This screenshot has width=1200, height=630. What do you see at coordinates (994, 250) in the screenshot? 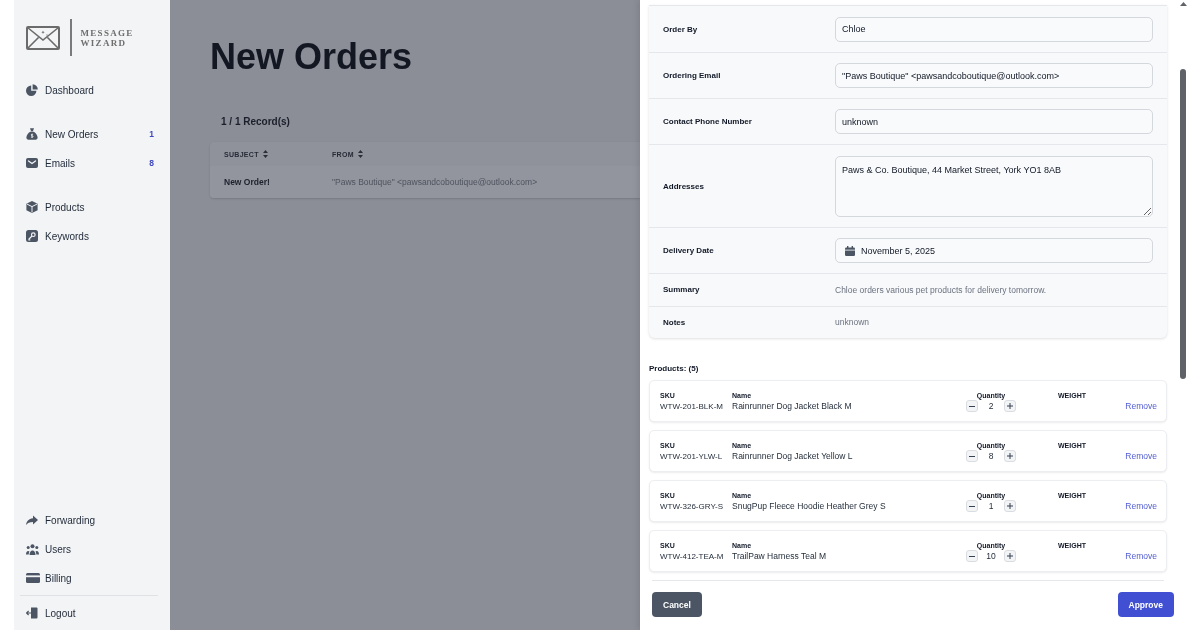
I see `date-field: November 5, 2025` at bounding box center [994, 250].